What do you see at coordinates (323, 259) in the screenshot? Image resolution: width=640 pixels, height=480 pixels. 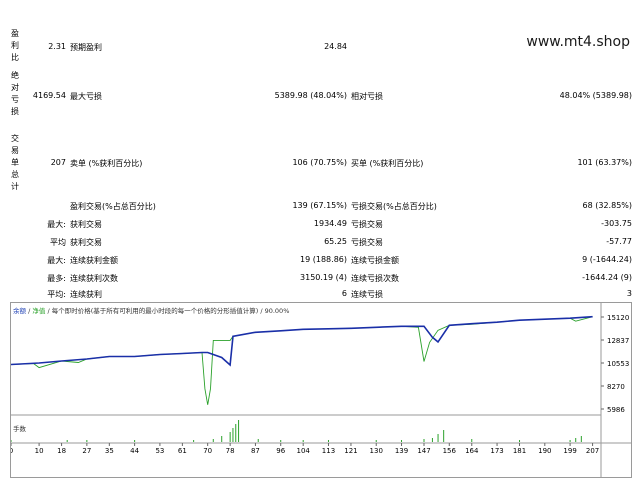 I see `max-consecutive-wins-value: 19 (188.86)` at bounding box center [323, 259].